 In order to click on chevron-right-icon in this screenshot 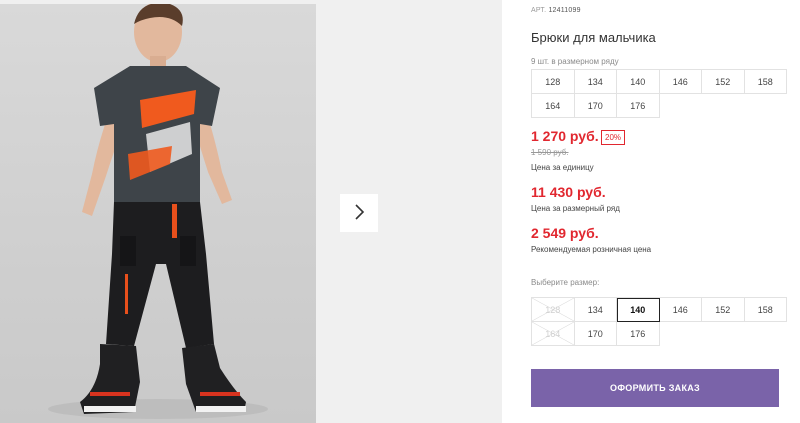, I will do `click(359, 213)`.